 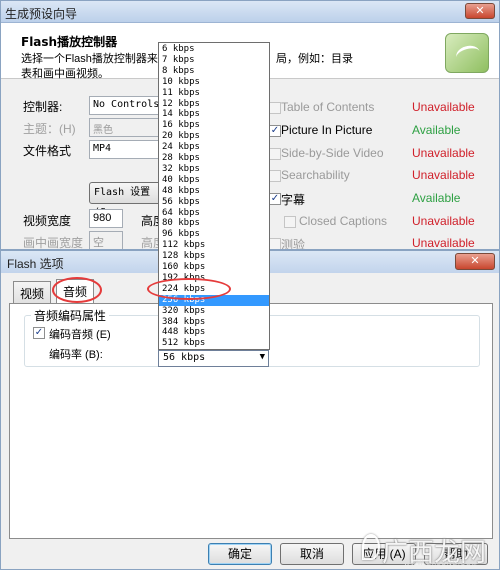 What do you see at coordinates (32, 292) in the screenshot?
I see `tab-video: 视频` at bounding box center [32, 292].